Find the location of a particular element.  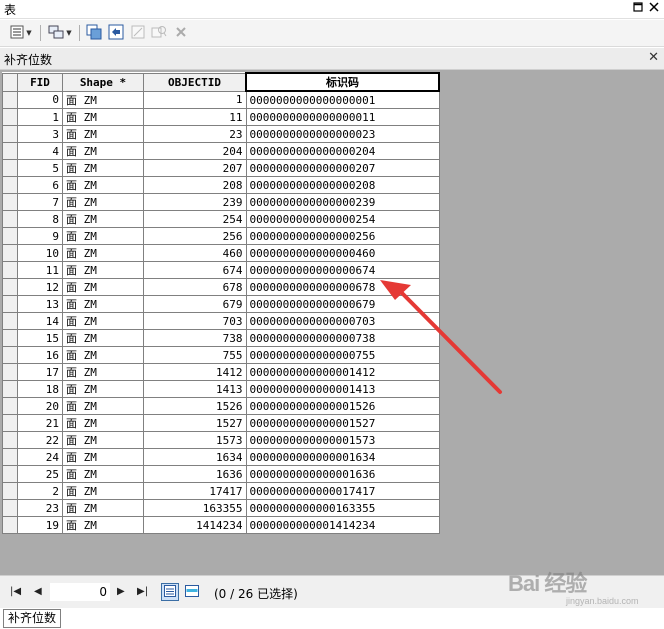

cell-objectid: 207 is located at coordinates (195, 168).